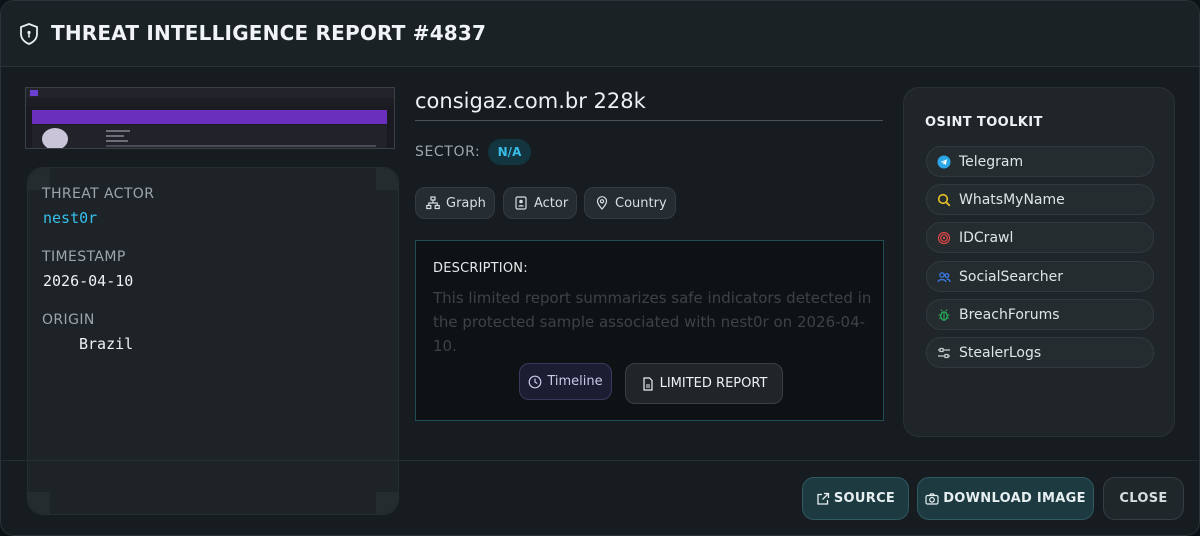  Describe the element at coordinates (530, 101) in the screenshot. I see `site-title: consigaz.com.br 228k` at that location.